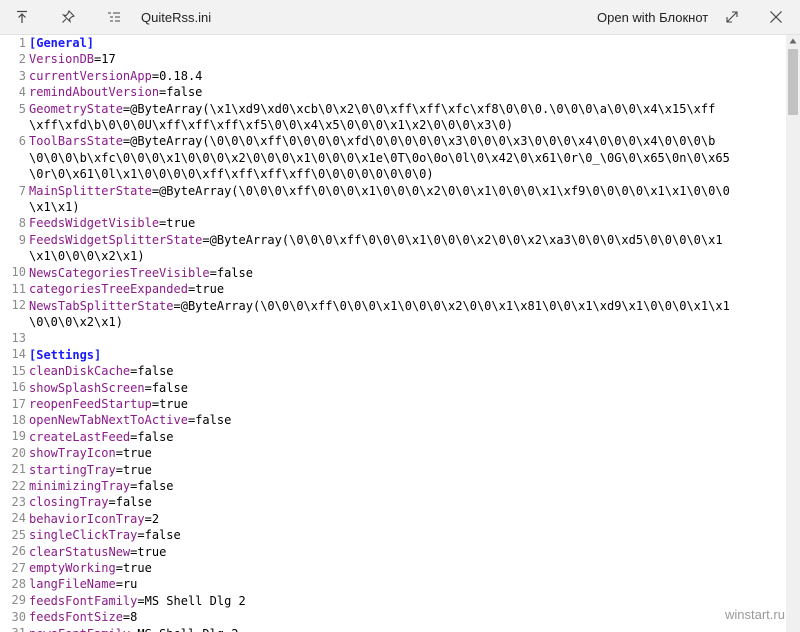  Describe the element at coordinates (22, 223) in the screenshot. I see `line-number: 8` at that location.